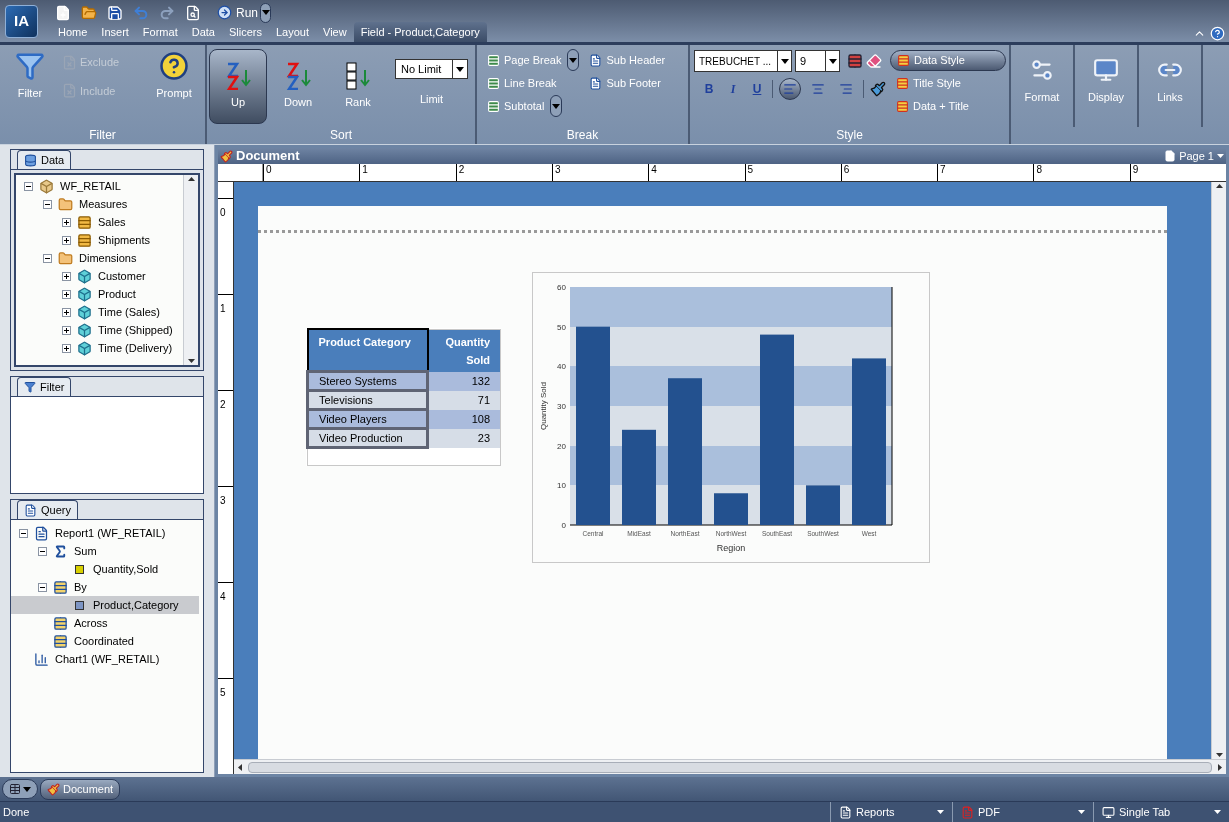 The image size is (1229, 822). I want to click on bold-button: B, so click(709, 89).